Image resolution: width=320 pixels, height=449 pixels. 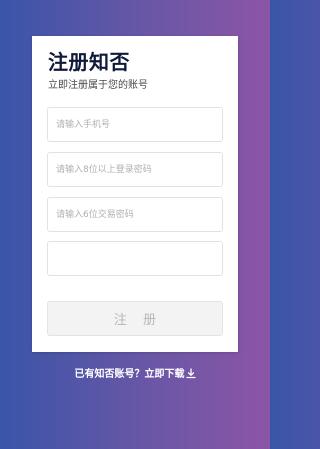 I want to click on download-link: 已有知否账号？立即下载, so click(x=135, y=376).